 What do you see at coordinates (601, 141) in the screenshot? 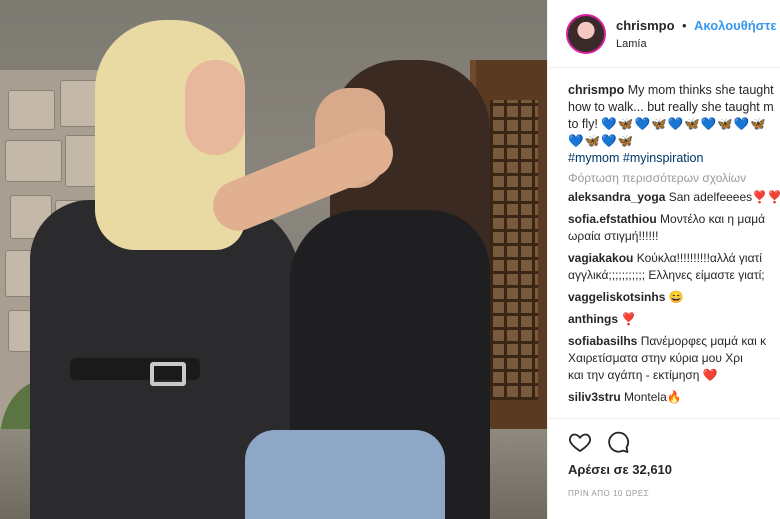
I see `caption-emoji-row-2: 💙🦋💙🦋` at bounding box center [601, 141].